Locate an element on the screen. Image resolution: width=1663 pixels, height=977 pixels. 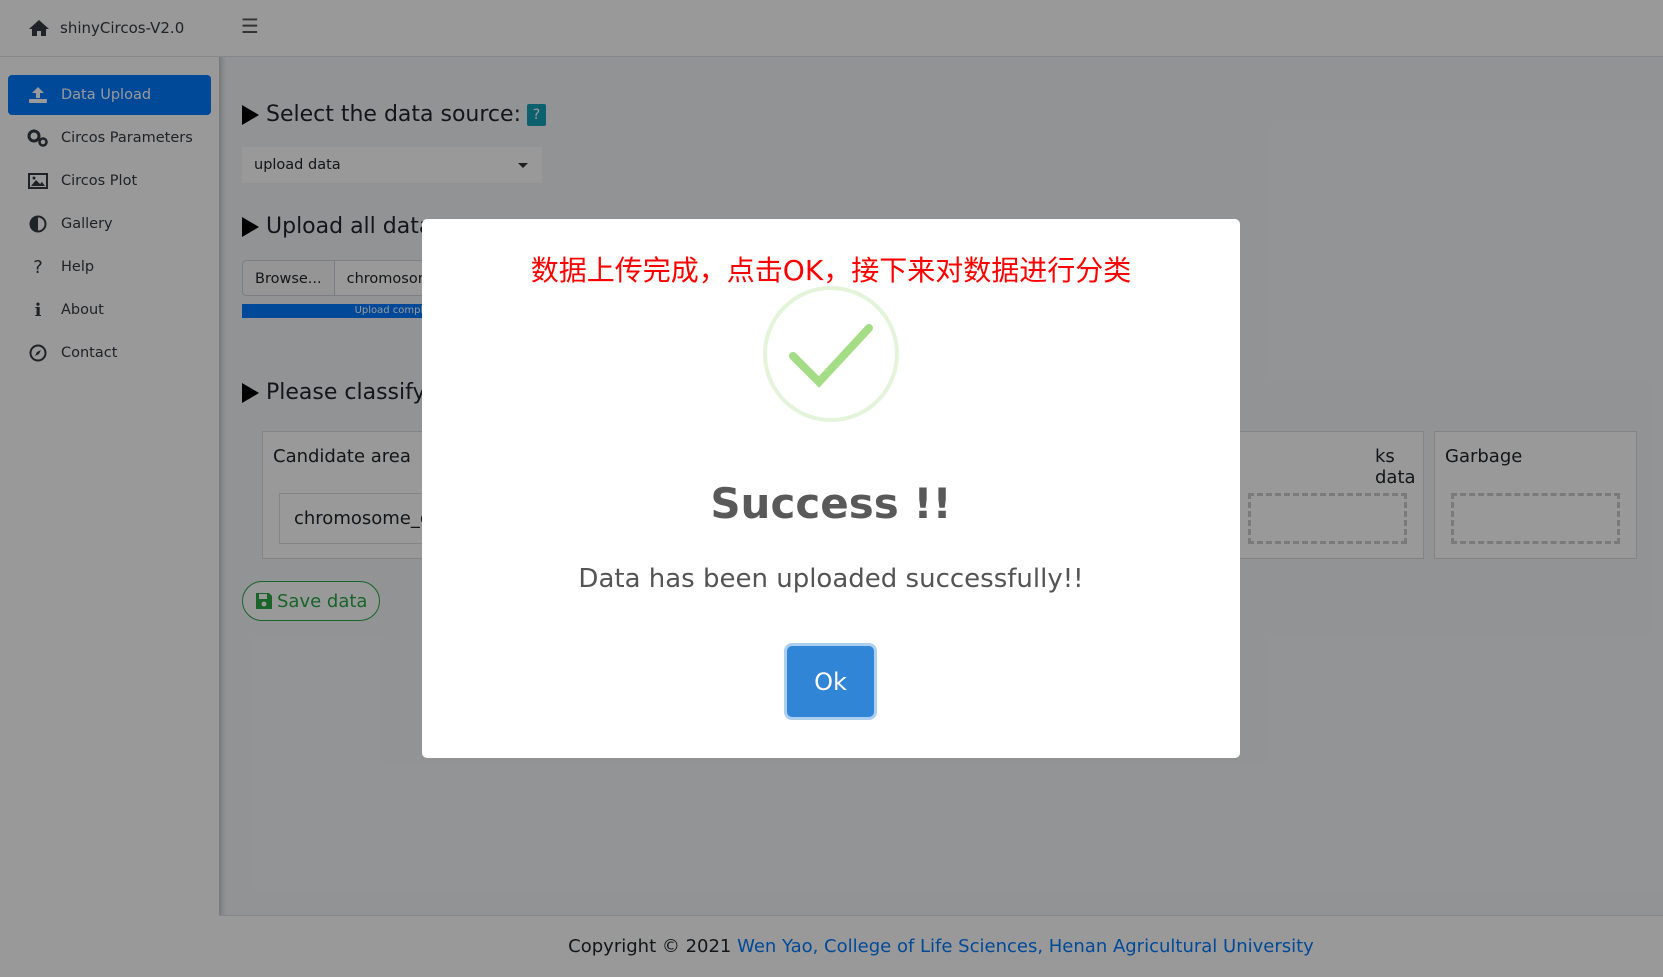
modal-title: Success !! is located at coordinates (831, 503).